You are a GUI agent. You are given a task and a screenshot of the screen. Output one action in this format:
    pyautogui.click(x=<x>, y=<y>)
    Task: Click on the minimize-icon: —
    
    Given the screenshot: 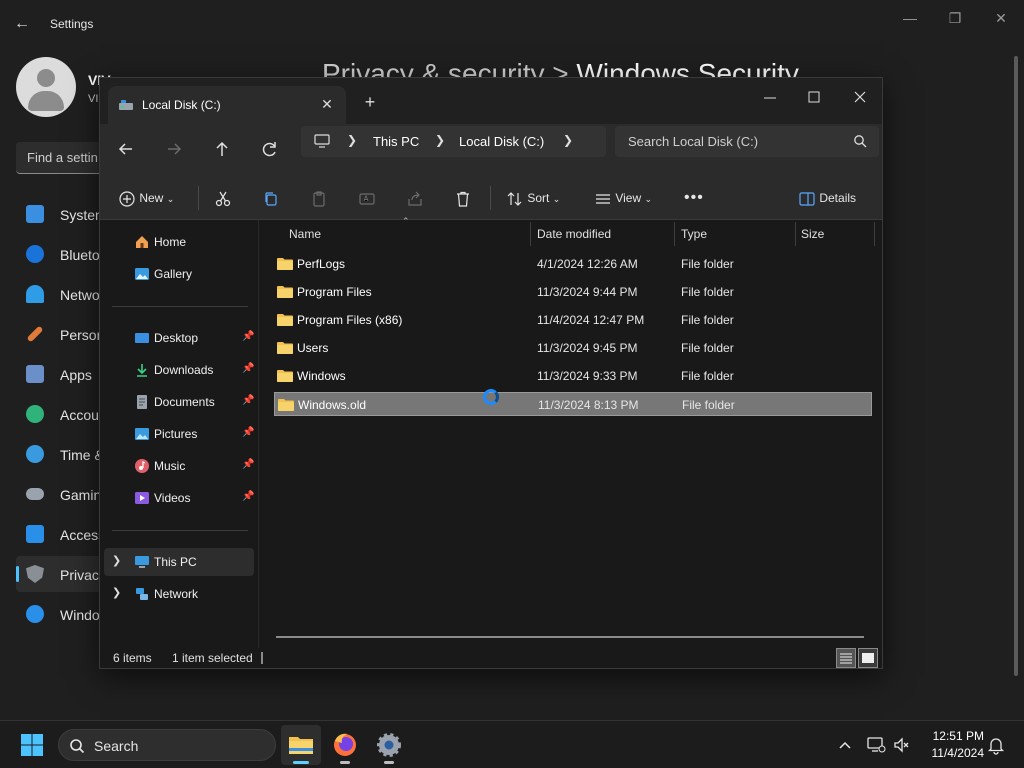 What is the action you would take?
    pyautogui.click(x=910, y=18)
    